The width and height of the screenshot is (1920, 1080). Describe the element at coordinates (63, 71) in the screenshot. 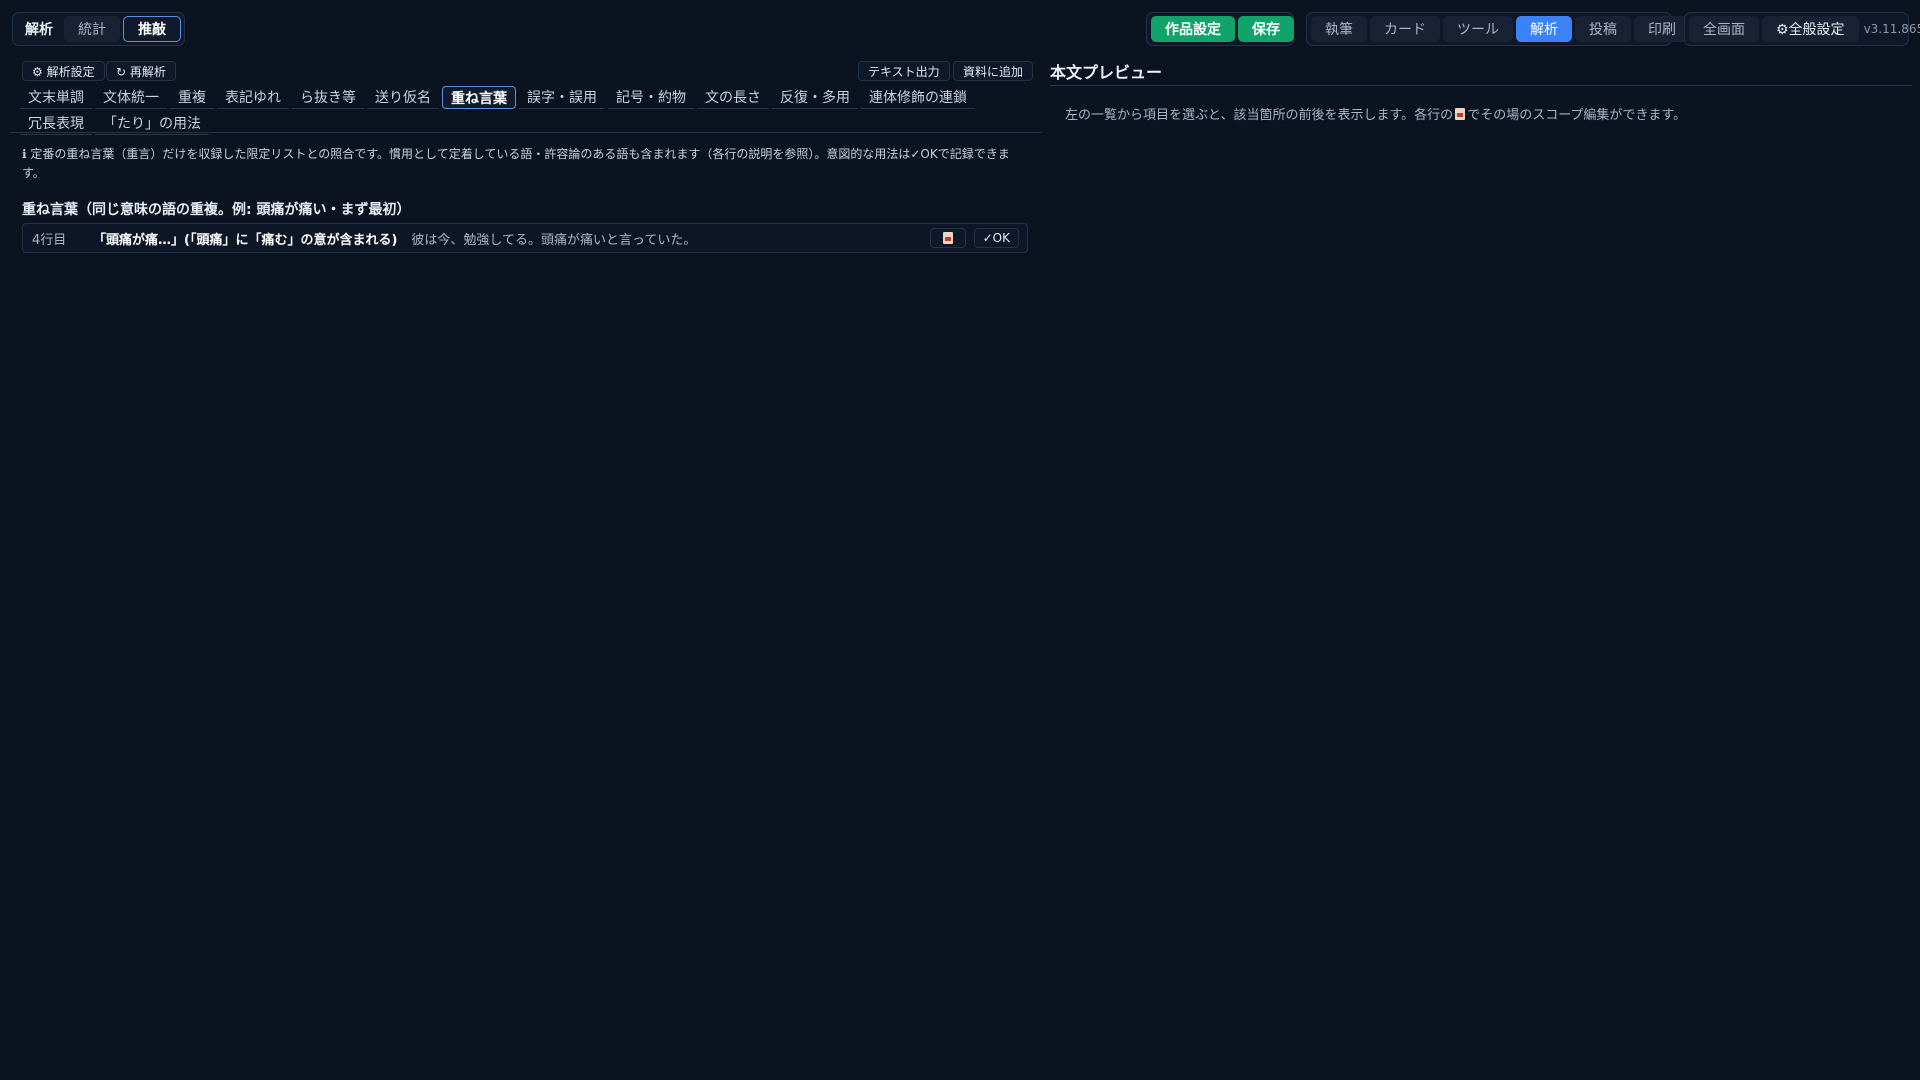

I see `analysis-settings-button: ⚙ 解析設定` at that location.